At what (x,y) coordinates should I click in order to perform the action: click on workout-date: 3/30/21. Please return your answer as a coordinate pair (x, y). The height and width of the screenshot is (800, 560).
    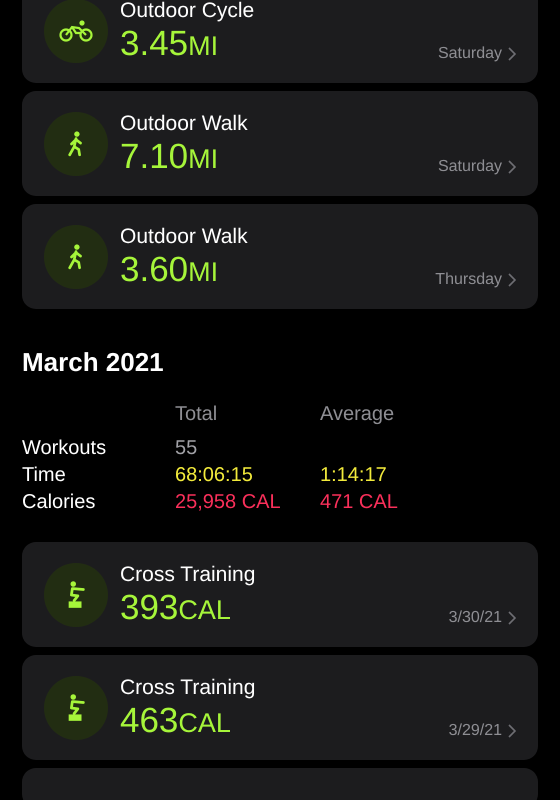
    Looking at the image, I should click on (475, 618).